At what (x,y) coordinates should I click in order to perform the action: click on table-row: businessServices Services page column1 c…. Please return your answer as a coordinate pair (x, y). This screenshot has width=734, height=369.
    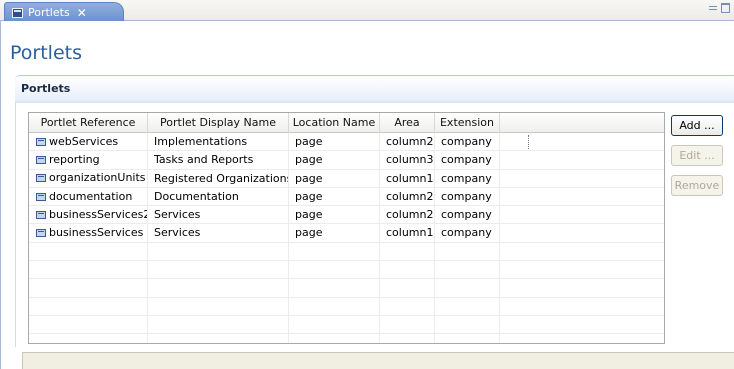
    Looking at the image, I should click on (346, 233).